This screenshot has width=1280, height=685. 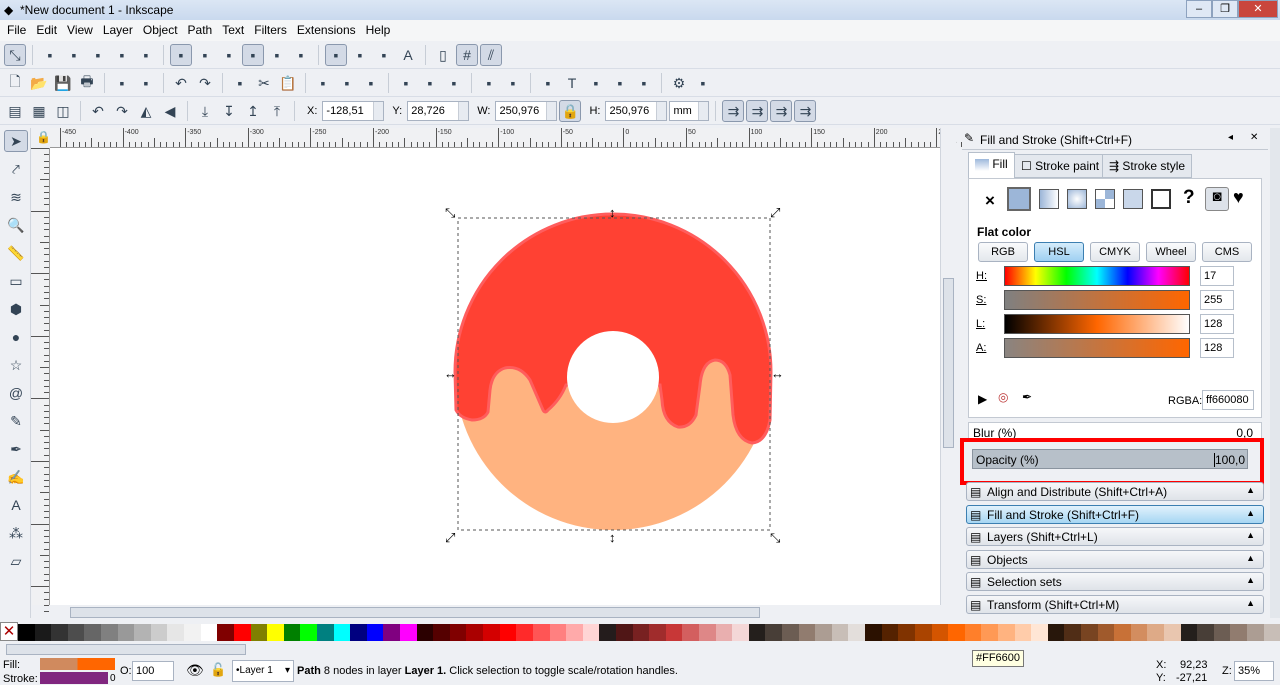 I want to click on vertical-ruler, so click(x=40, y=380).